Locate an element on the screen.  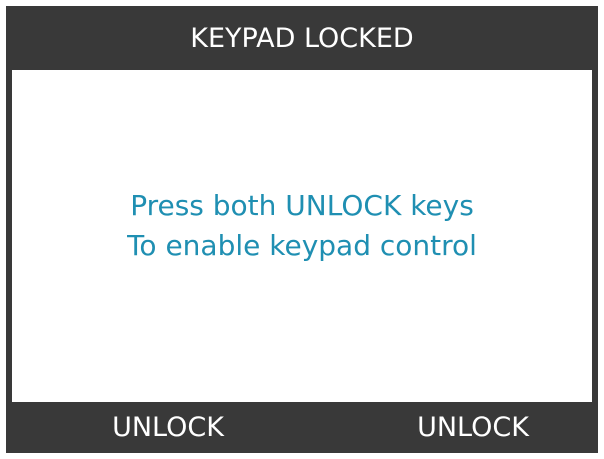
left-unlock-softkey: UNLOCK is located at coordinates (168, 427).